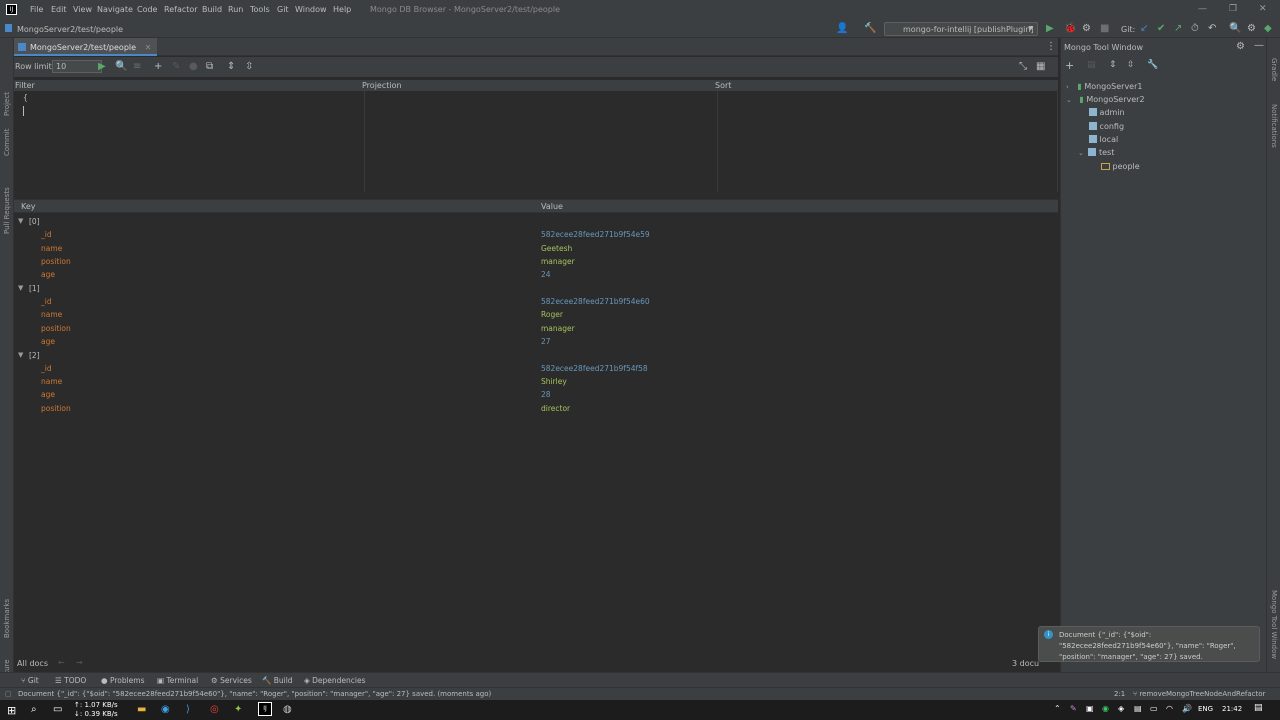  I want to click on settings-icon: ⚙, so click(1251, 29).